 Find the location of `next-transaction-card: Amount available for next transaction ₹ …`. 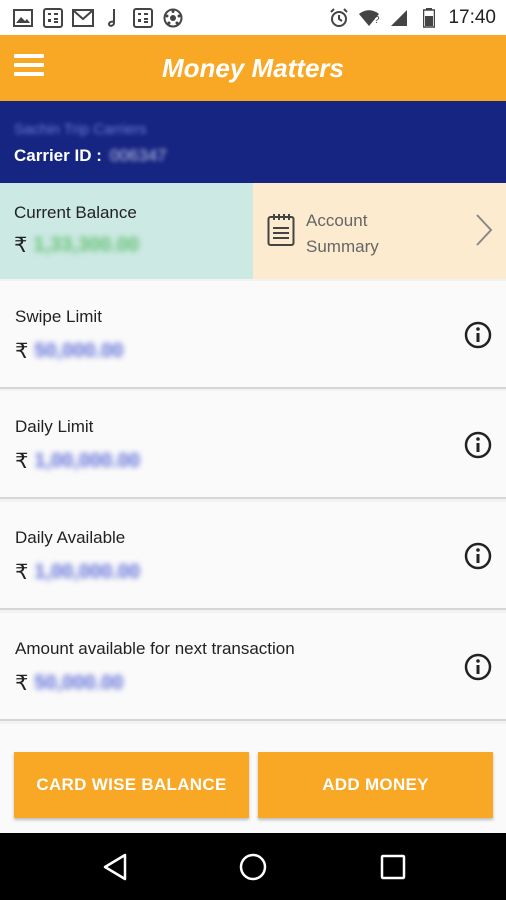

next-transaction-card: Amount available for next transaction ₹ … is located at coordinates (253, 667).